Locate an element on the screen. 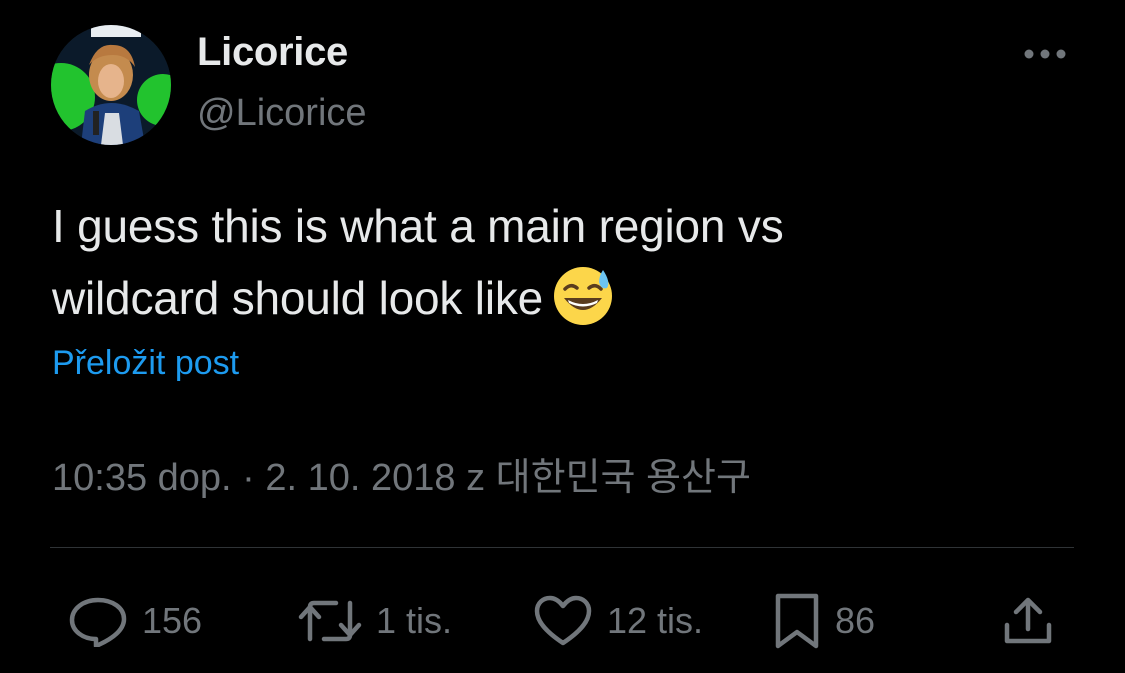  author-display-name: Licorice is located at coordinates (272, 52).